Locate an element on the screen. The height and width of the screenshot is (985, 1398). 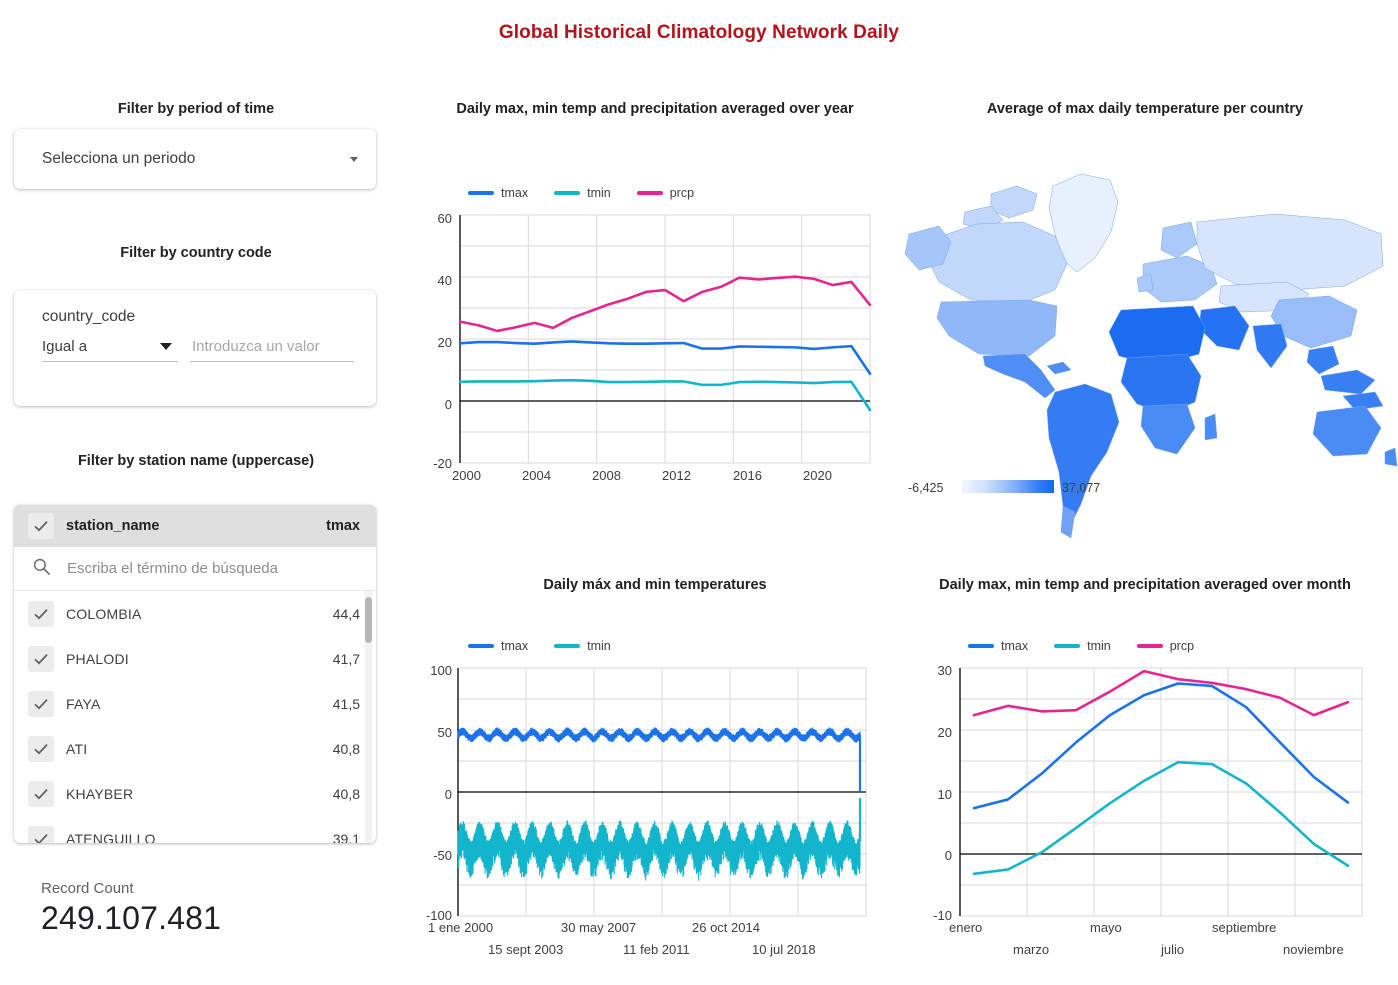
station-list-header: station_name tmax is located at coordinates (195, 526).